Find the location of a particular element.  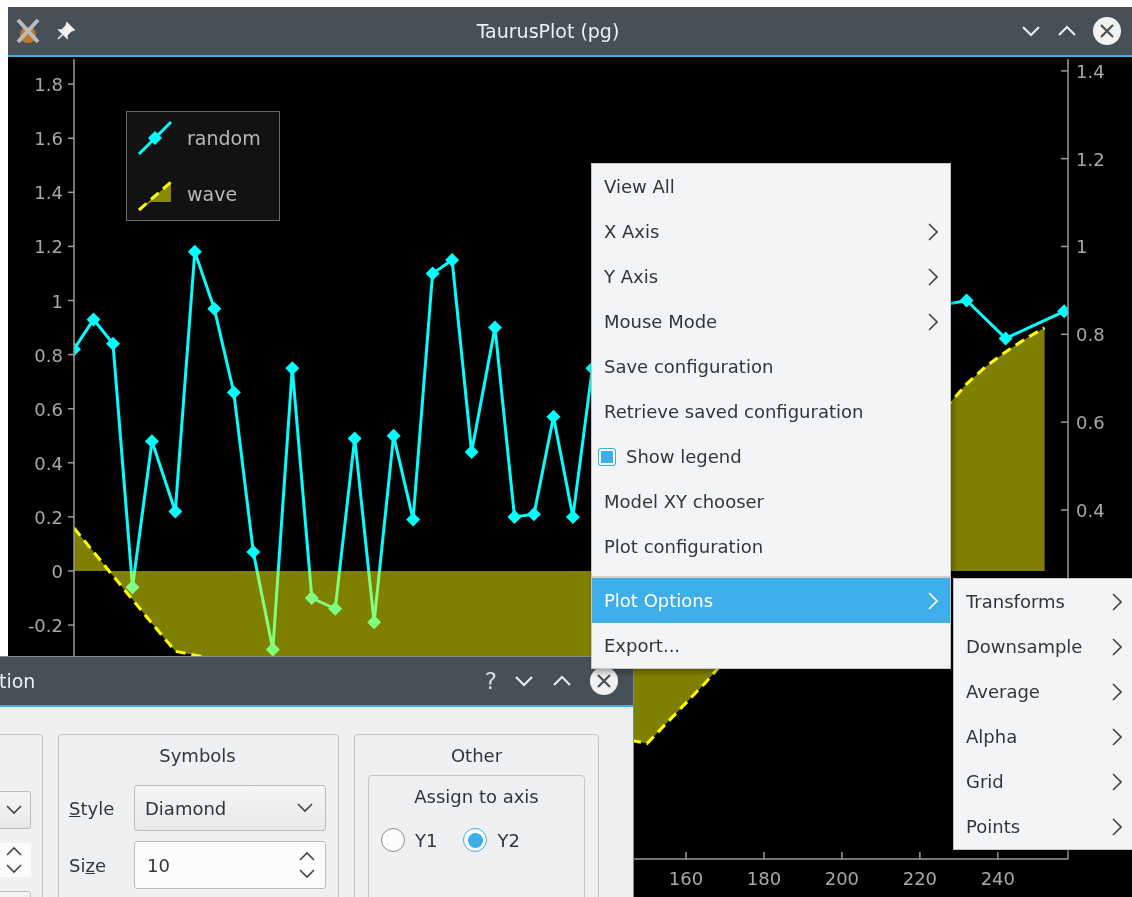

tick-label: 0.2 is located at coordinates (48, 517).